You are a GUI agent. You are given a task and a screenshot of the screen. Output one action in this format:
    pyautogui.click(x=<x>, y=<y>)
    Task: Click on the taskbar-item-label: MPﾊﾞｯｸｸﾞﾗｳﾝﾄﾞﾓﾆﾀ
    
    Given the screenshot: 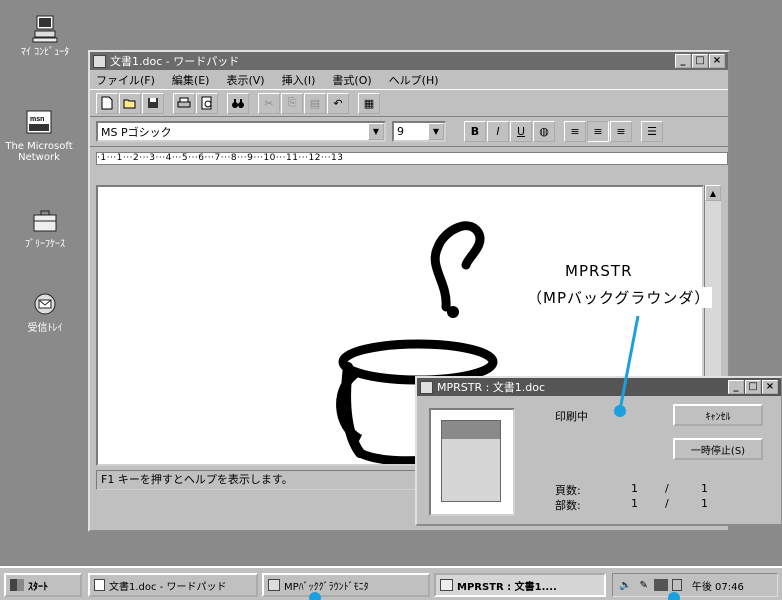 What is the action you would take?
    pyautogui.click(x=326, y=587)
    